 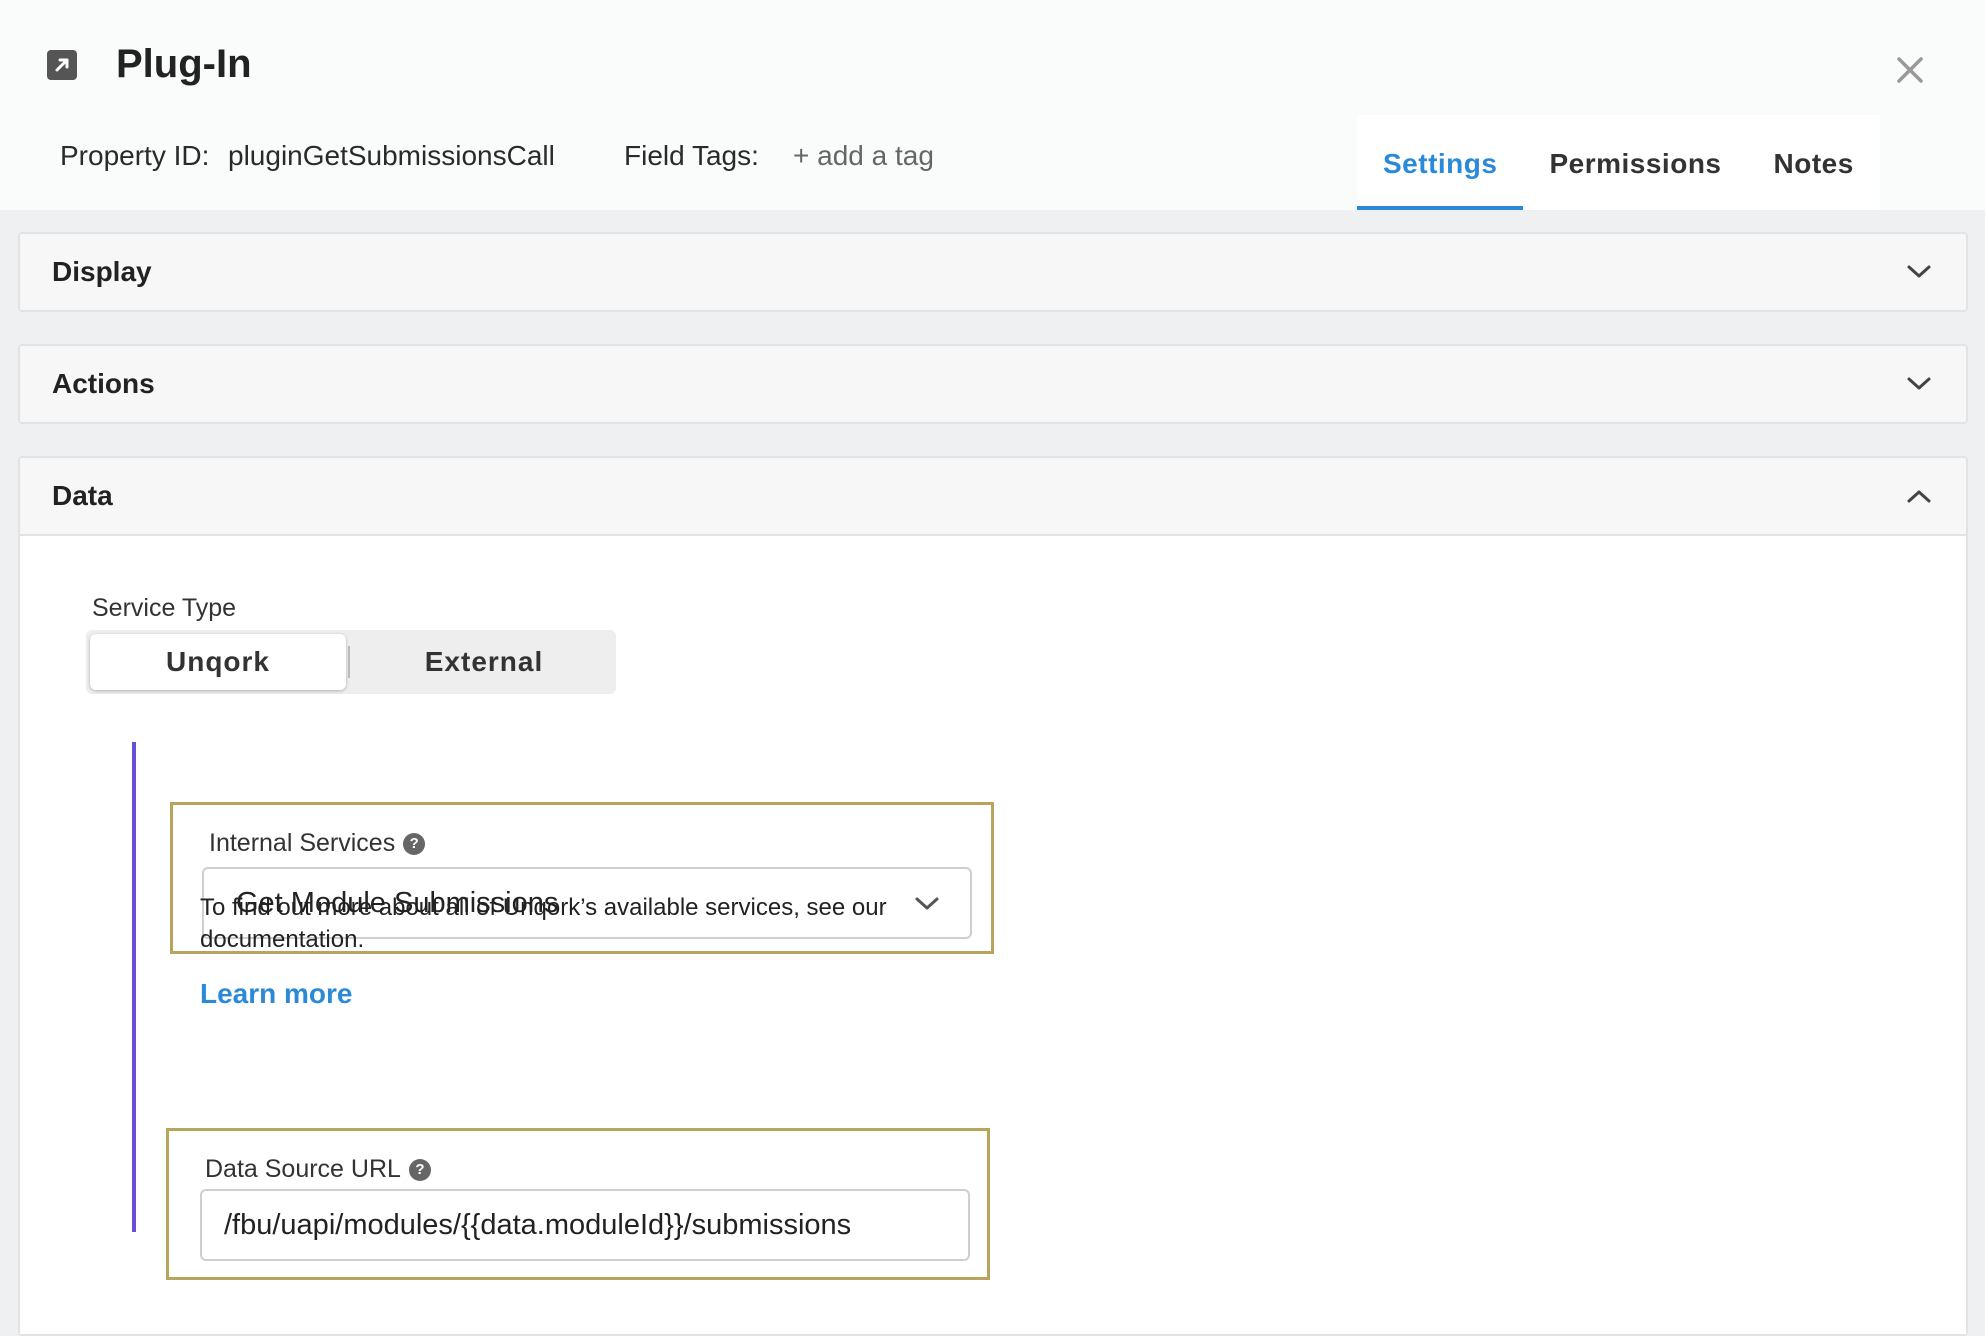 I want to click on internal-services-label: Internal Services, so click(x=302, y=843).